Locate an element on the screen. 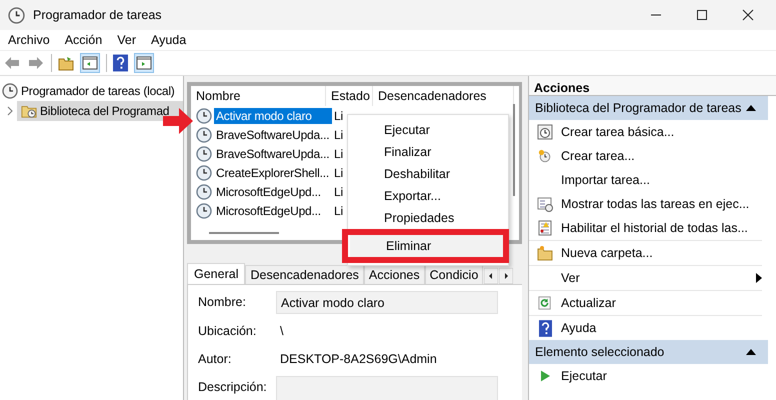 The height and width of the screenshot is (400, 776). menu-item: Ayuda is located at coordinates (170, 40).